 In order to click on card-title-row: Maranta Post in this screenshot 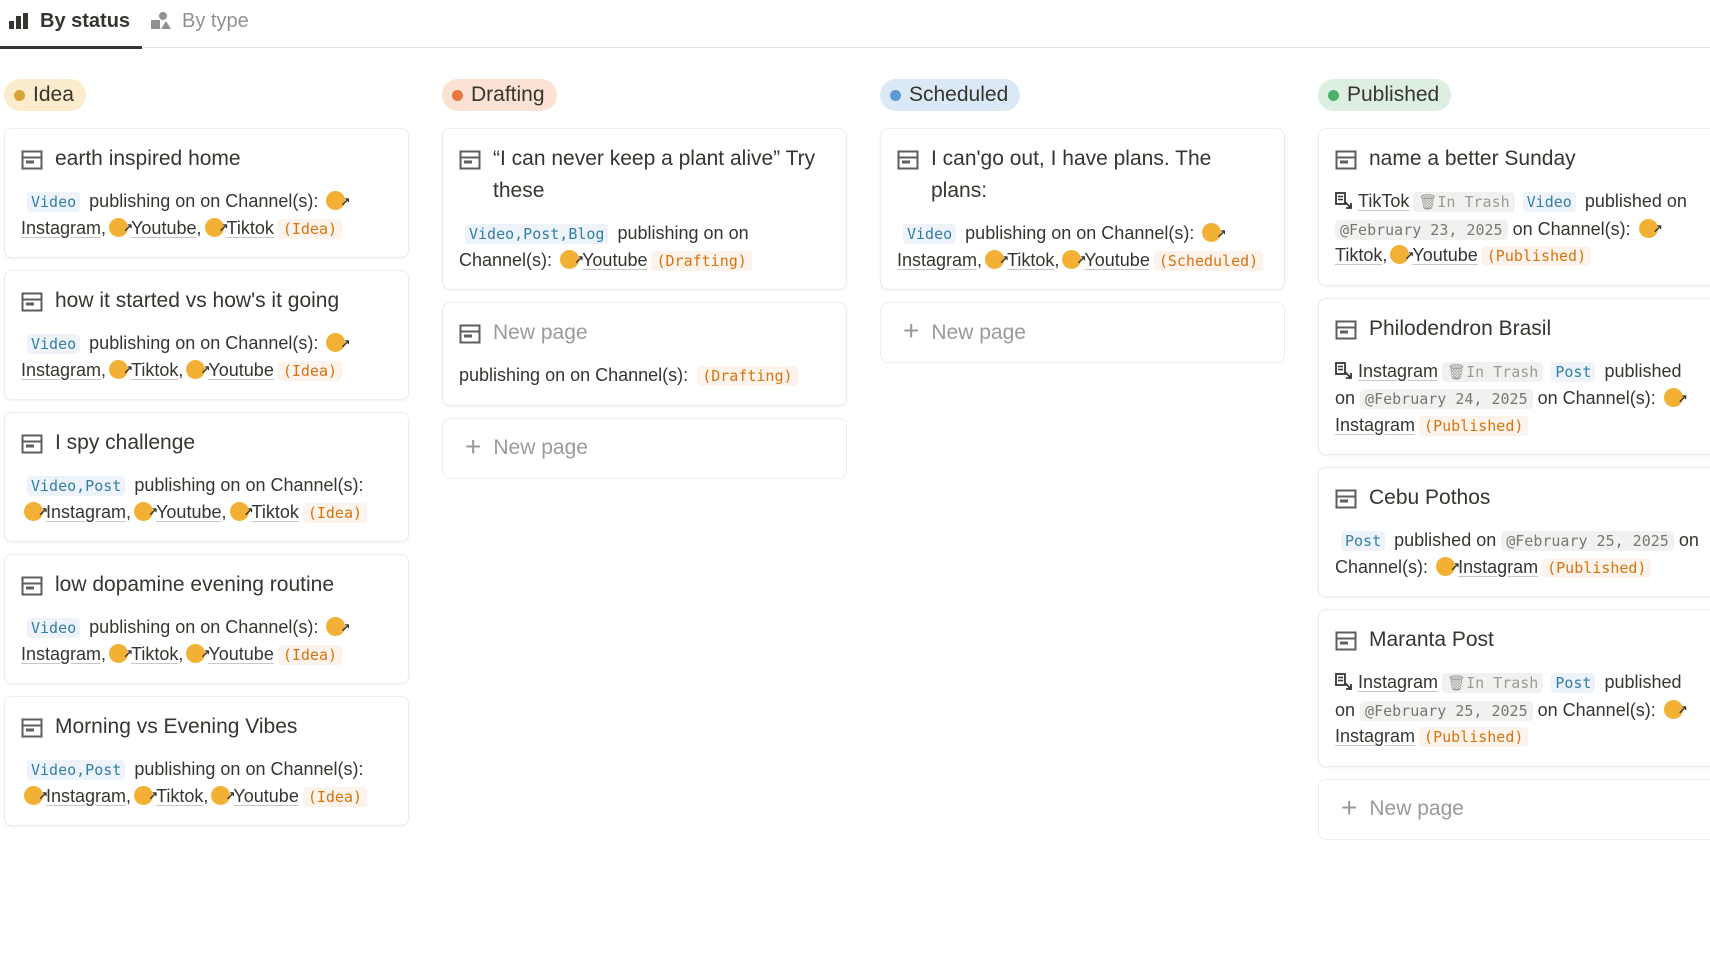, I will do `click(1520, 640)`.